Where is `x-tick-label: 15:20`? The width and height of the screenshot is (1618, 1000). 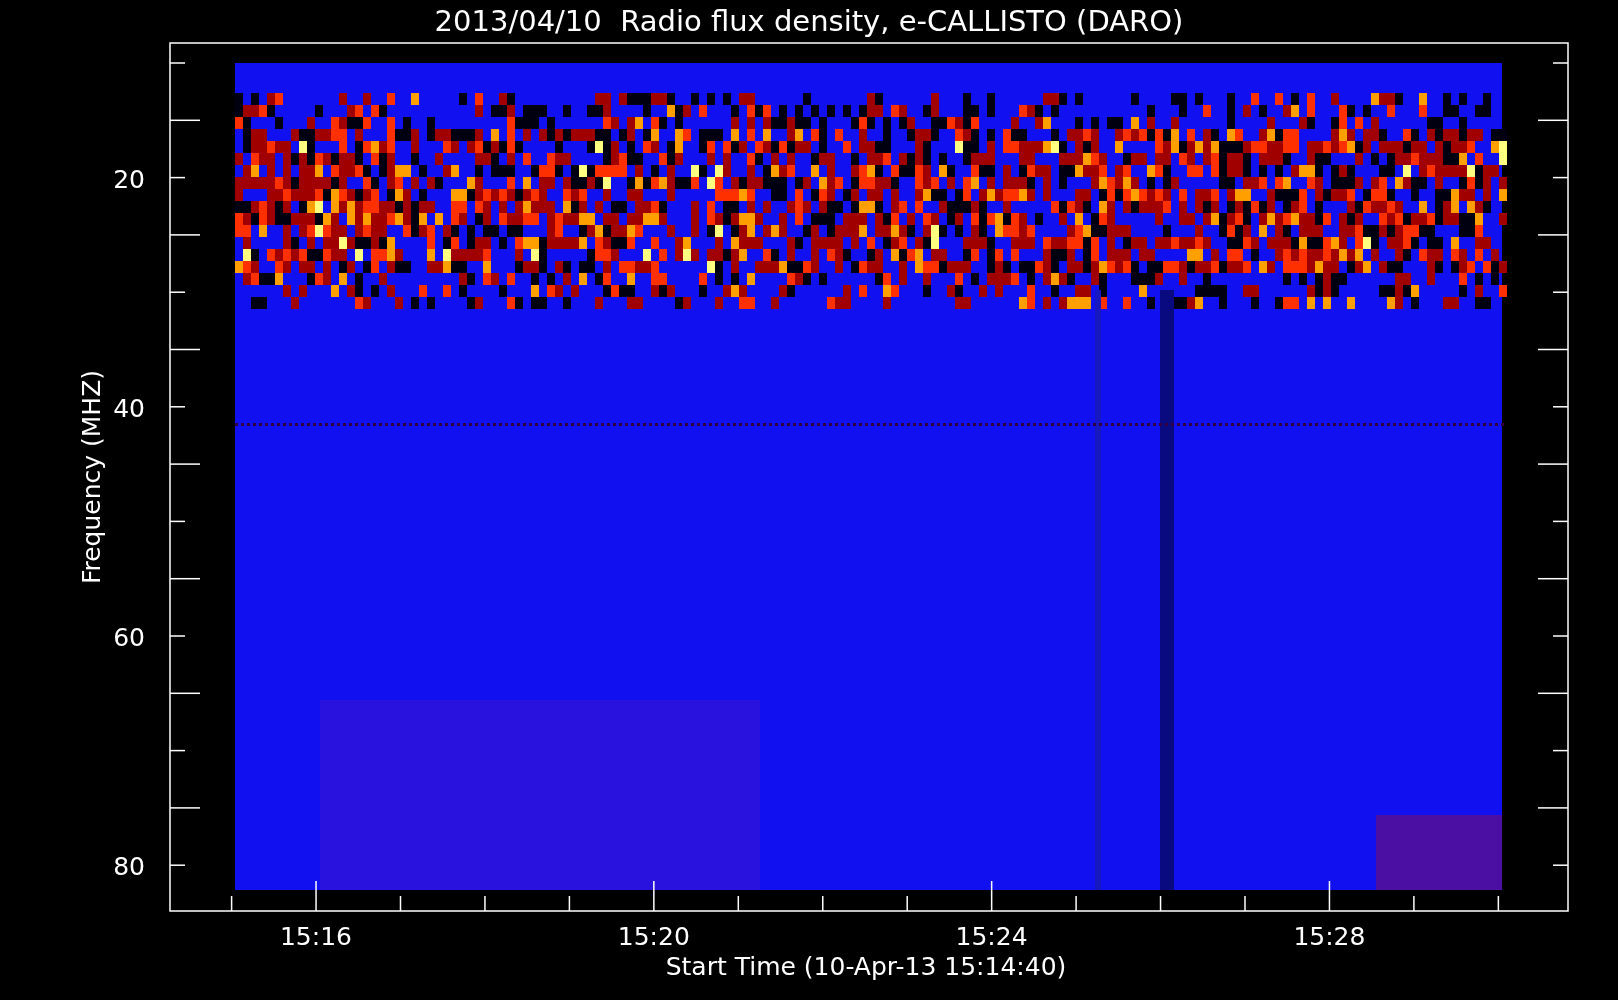 x-tick-label: 15:20 is located at coordinates (653, 936).